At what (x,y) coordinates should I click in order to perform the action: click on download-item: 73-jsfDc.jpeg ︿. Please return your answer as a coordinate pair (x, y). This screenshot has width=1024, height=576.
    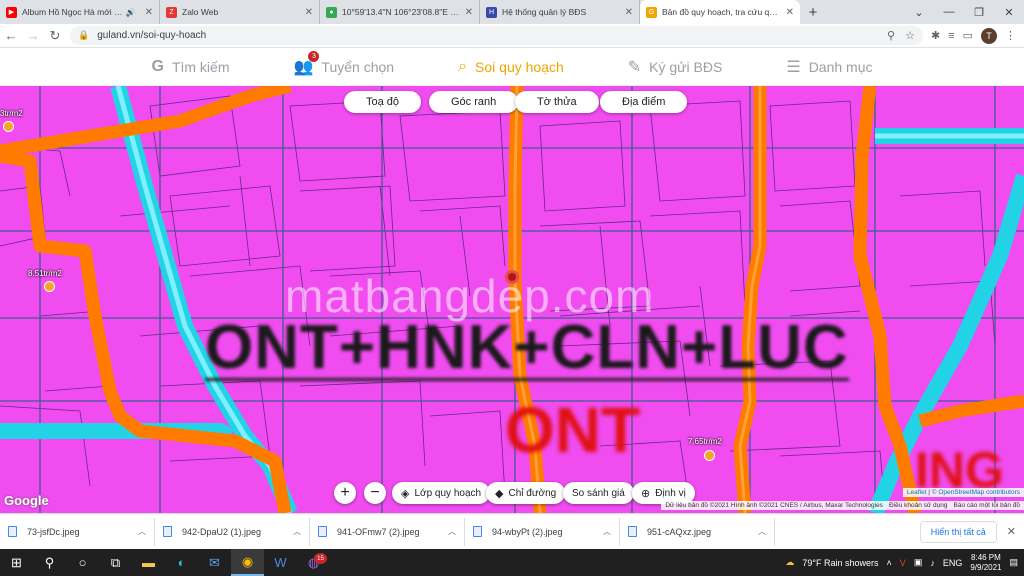
    Looking at the image, I should click on (77, 531).